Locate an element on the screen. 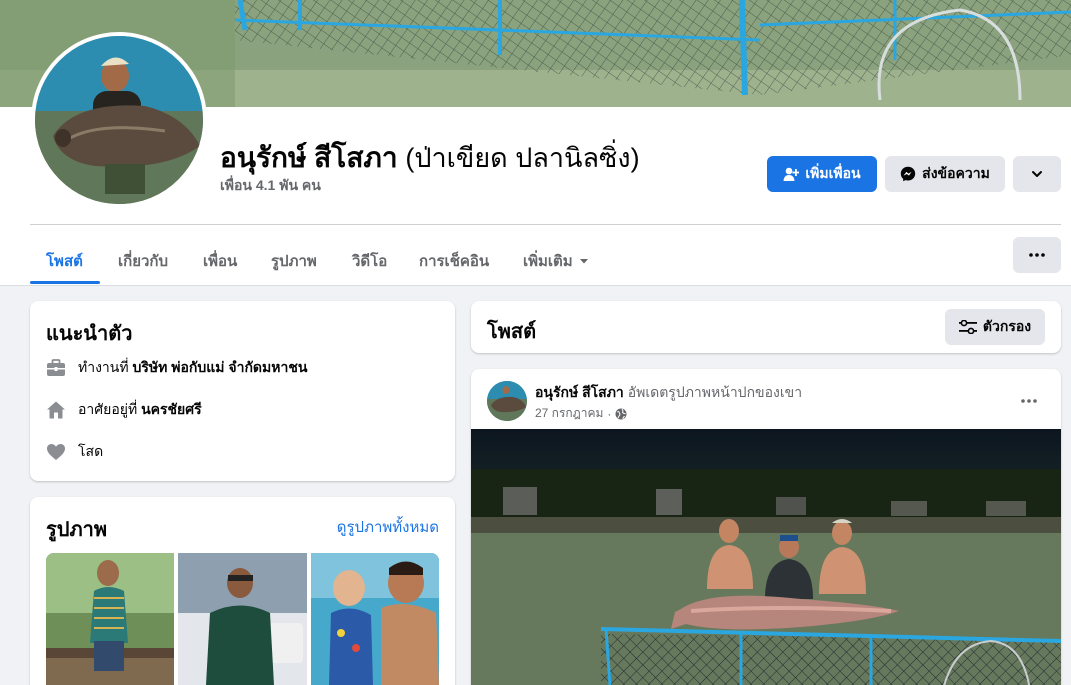 This screenshot has height=685, width=1071. intro-relationship: โสด is located at coordinates (74, 452).